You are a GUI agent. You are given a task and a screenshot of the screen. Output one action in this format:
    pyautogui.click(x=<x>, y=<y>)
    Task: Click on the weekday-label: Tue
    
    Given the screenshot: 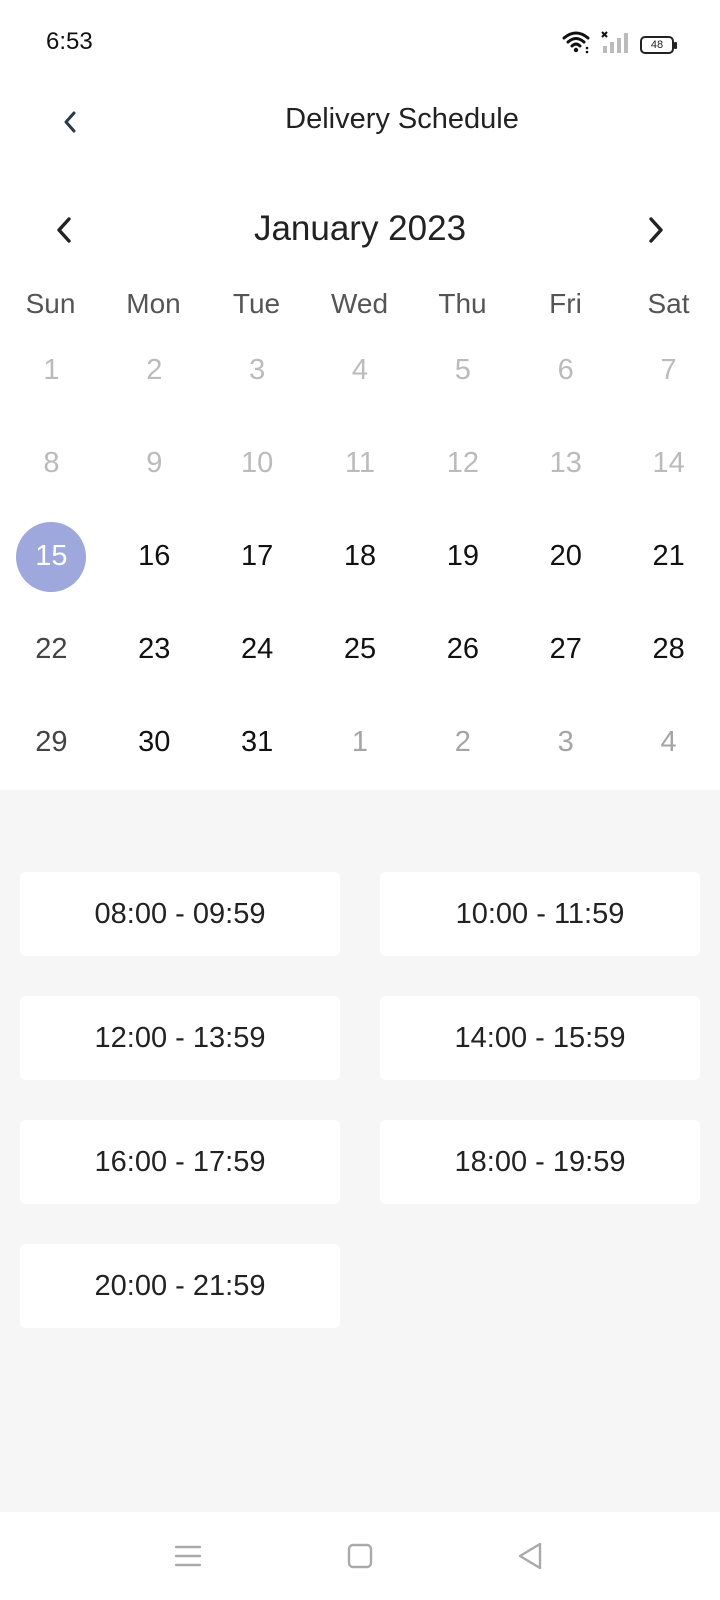 What is the action you would take?
    pyautogui.click(x=256, y=303)
    